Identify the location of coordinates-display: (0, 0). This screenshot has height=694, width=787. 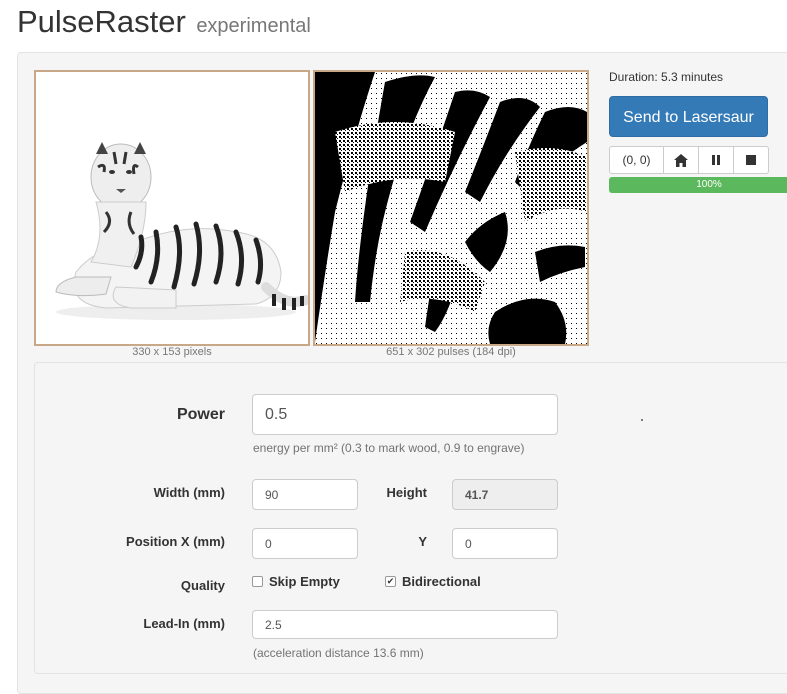
(636, 160).